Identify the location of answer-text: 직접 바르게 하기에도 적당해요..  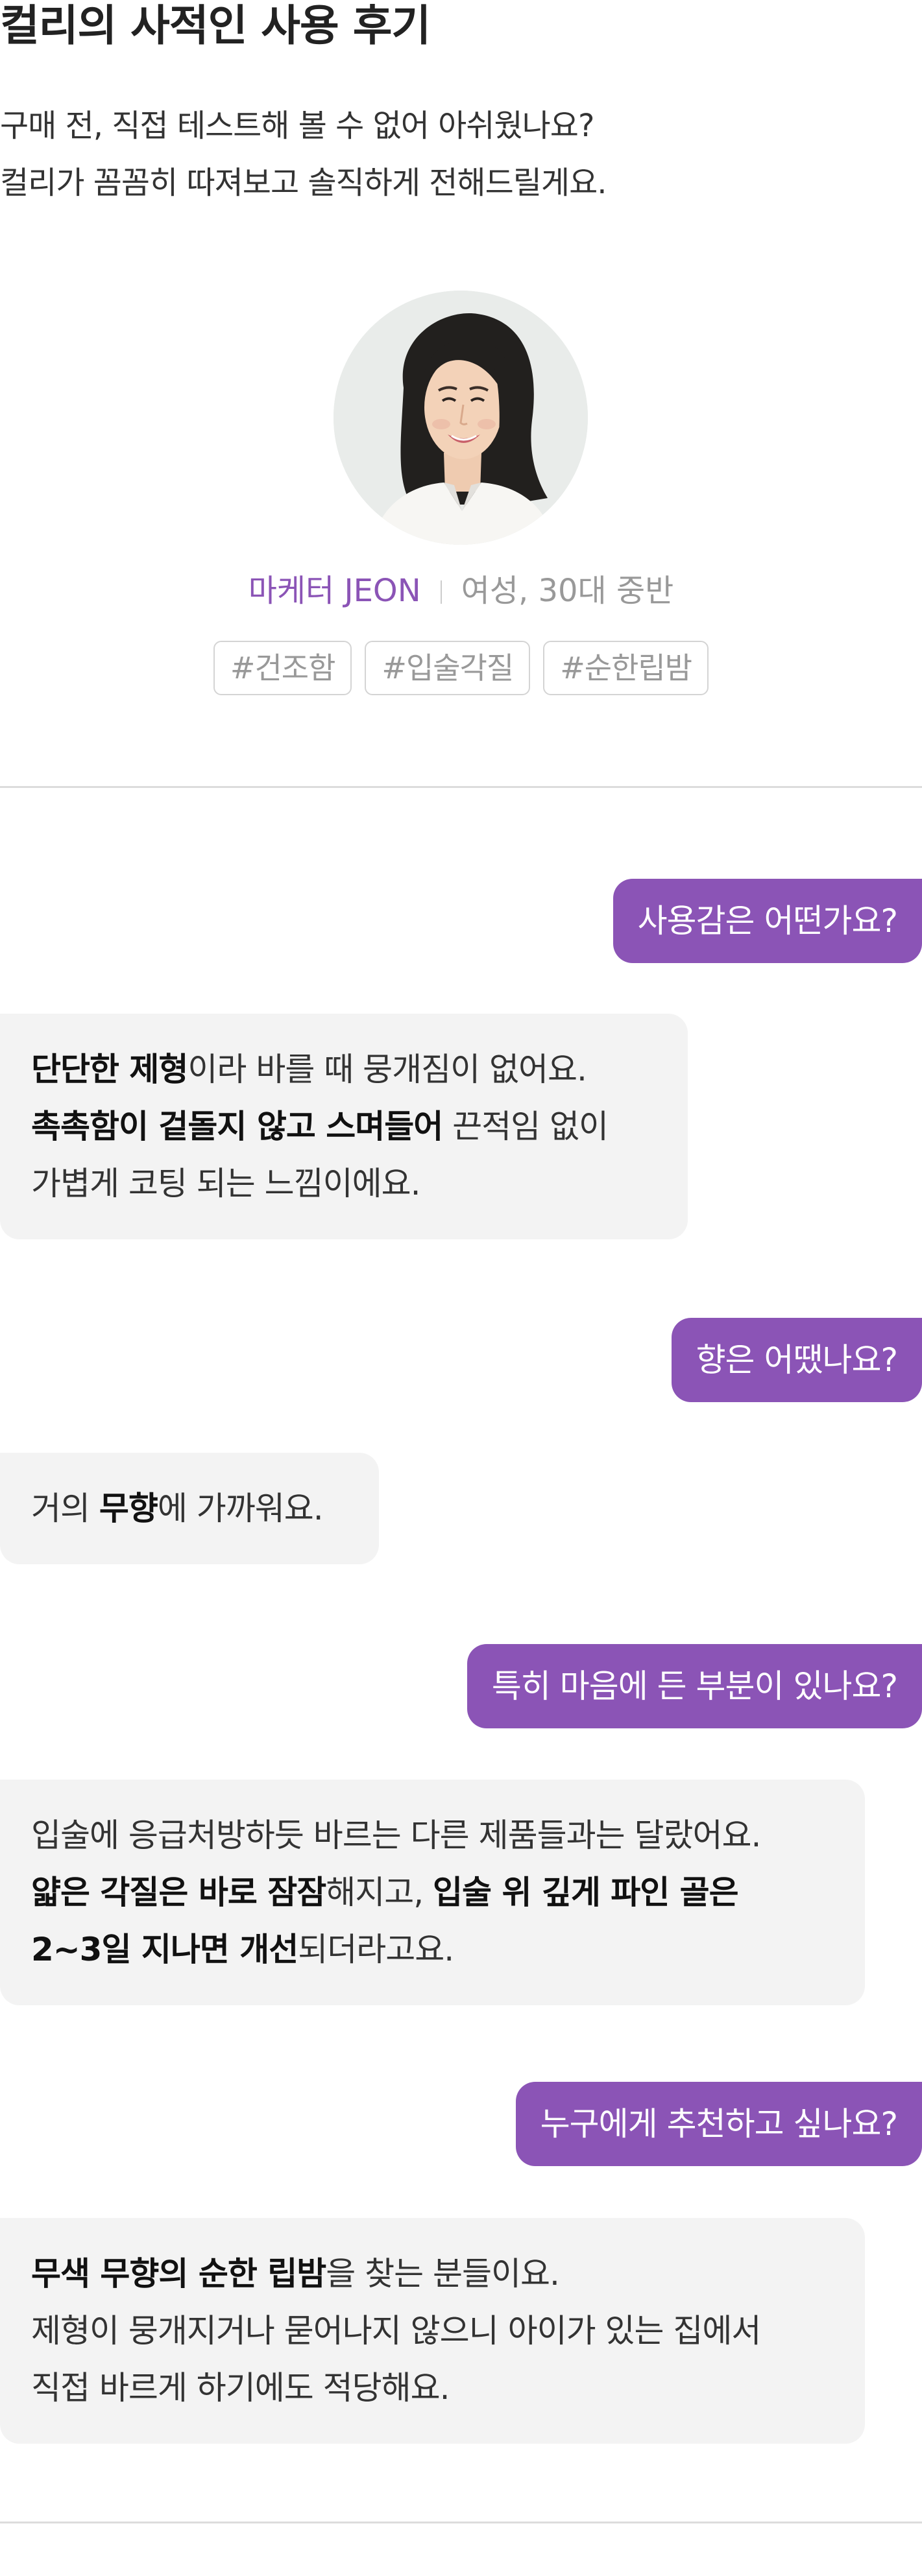
(240, 2388).